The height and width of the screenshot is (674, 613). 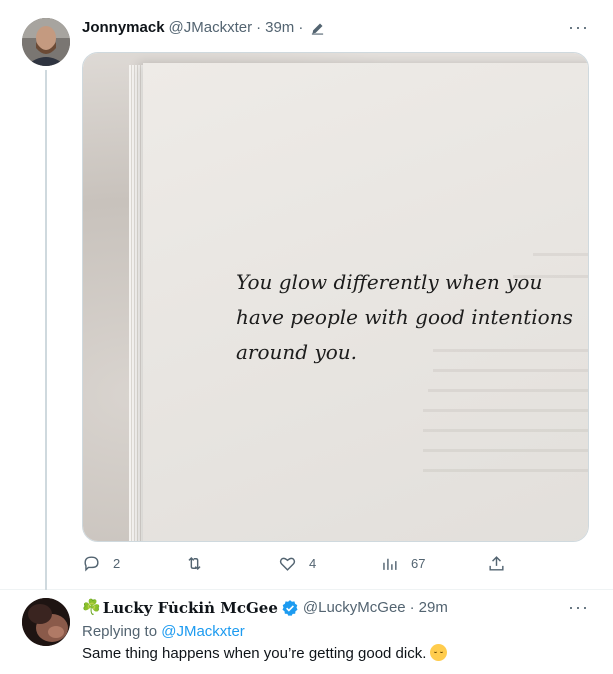 What do you see at coordinates (313, 563) in the screenshot?
I see `like-count: 4` at bounding box center [313, 563].